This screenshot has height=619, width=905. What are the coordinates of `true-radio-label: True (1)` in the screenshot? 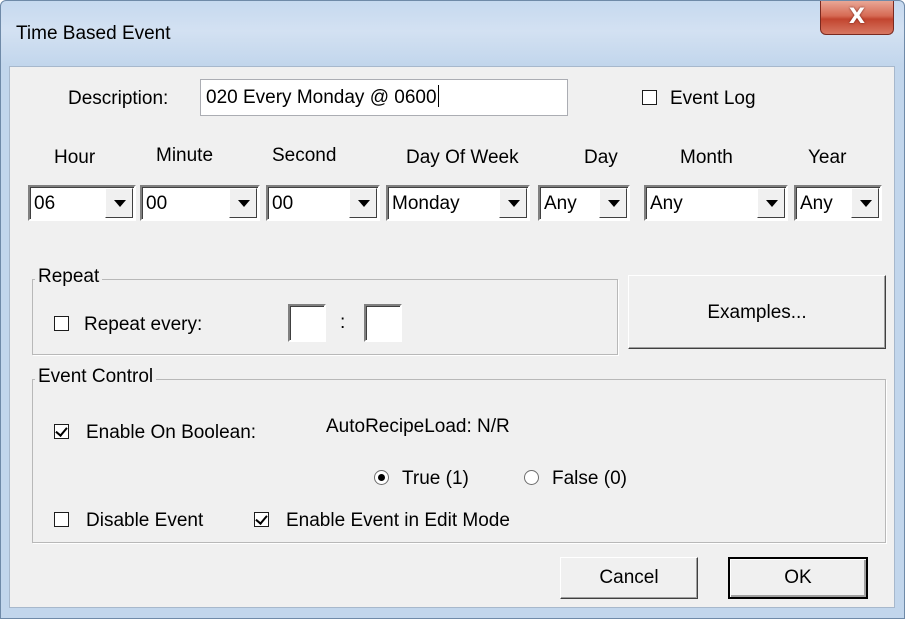 It's located at (435, 478).